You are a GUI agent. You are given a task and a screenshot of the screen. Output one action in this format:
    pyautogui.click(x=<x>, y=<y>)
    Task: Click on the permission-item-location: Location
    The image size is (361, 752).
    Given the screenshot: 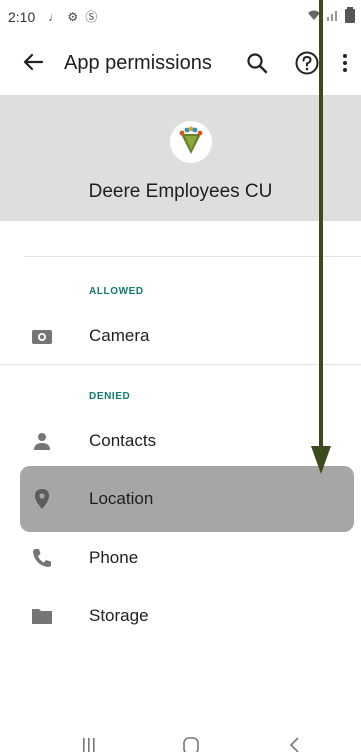 What is the action you would take?
    pyautogui.click(x=187, y=499)
    